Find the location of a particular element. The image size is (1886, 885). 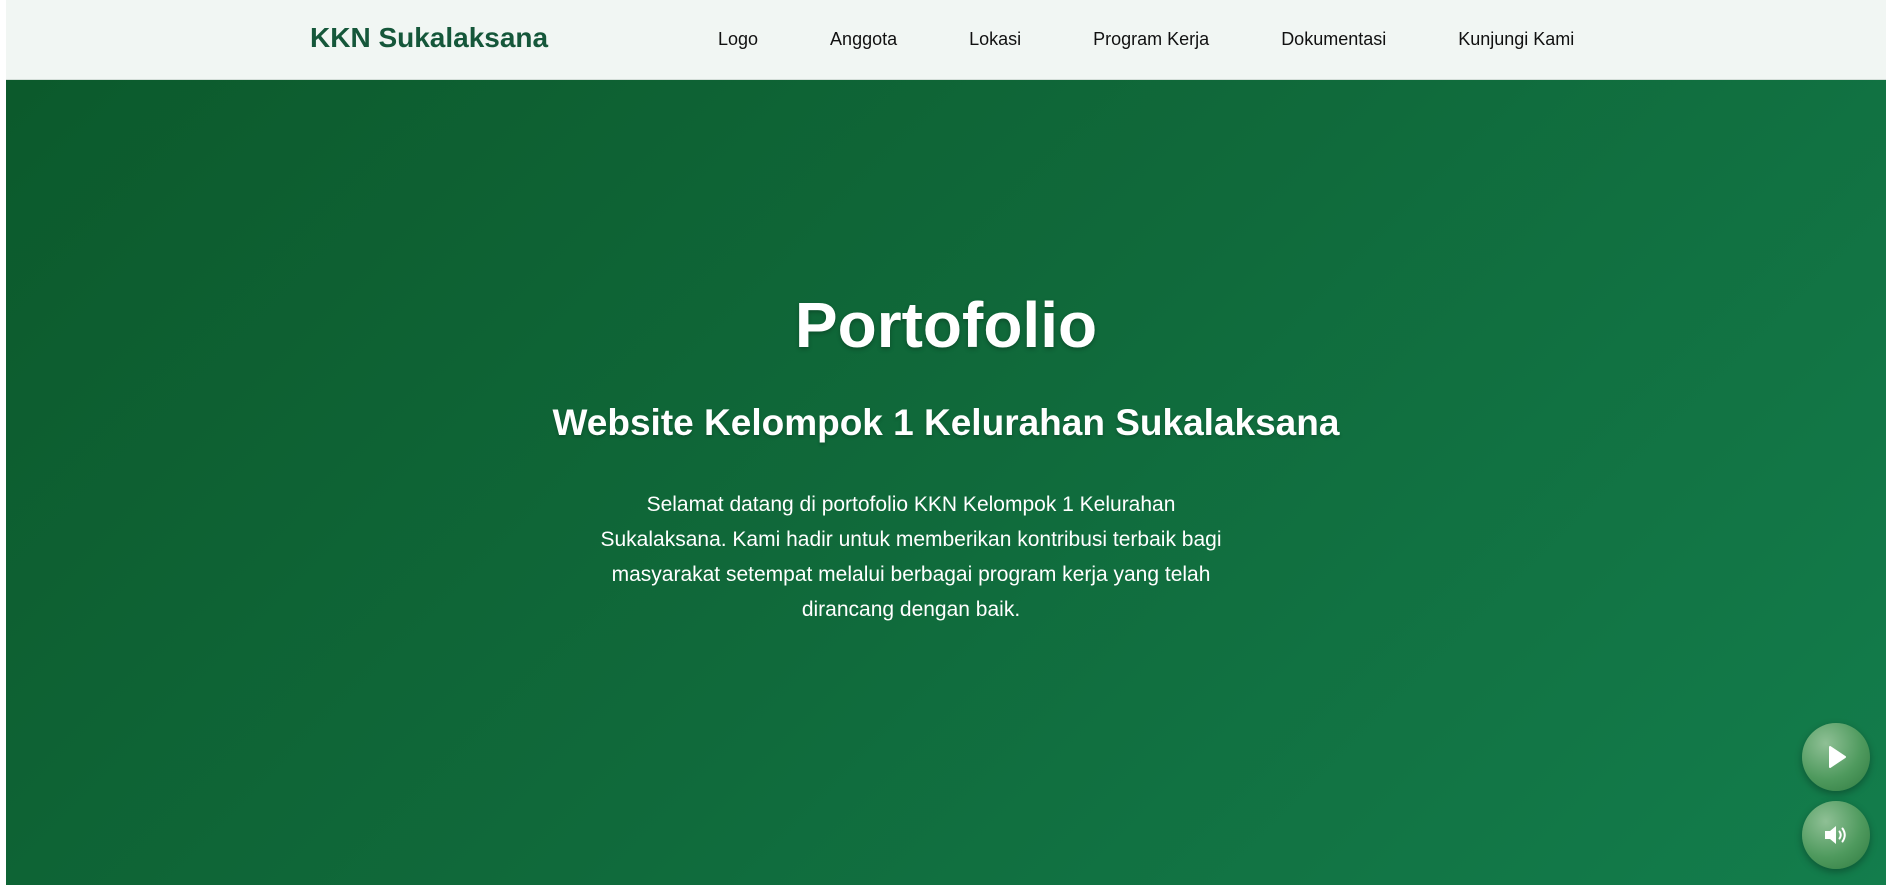

volume-icon is located at coordinates (1835, 835).